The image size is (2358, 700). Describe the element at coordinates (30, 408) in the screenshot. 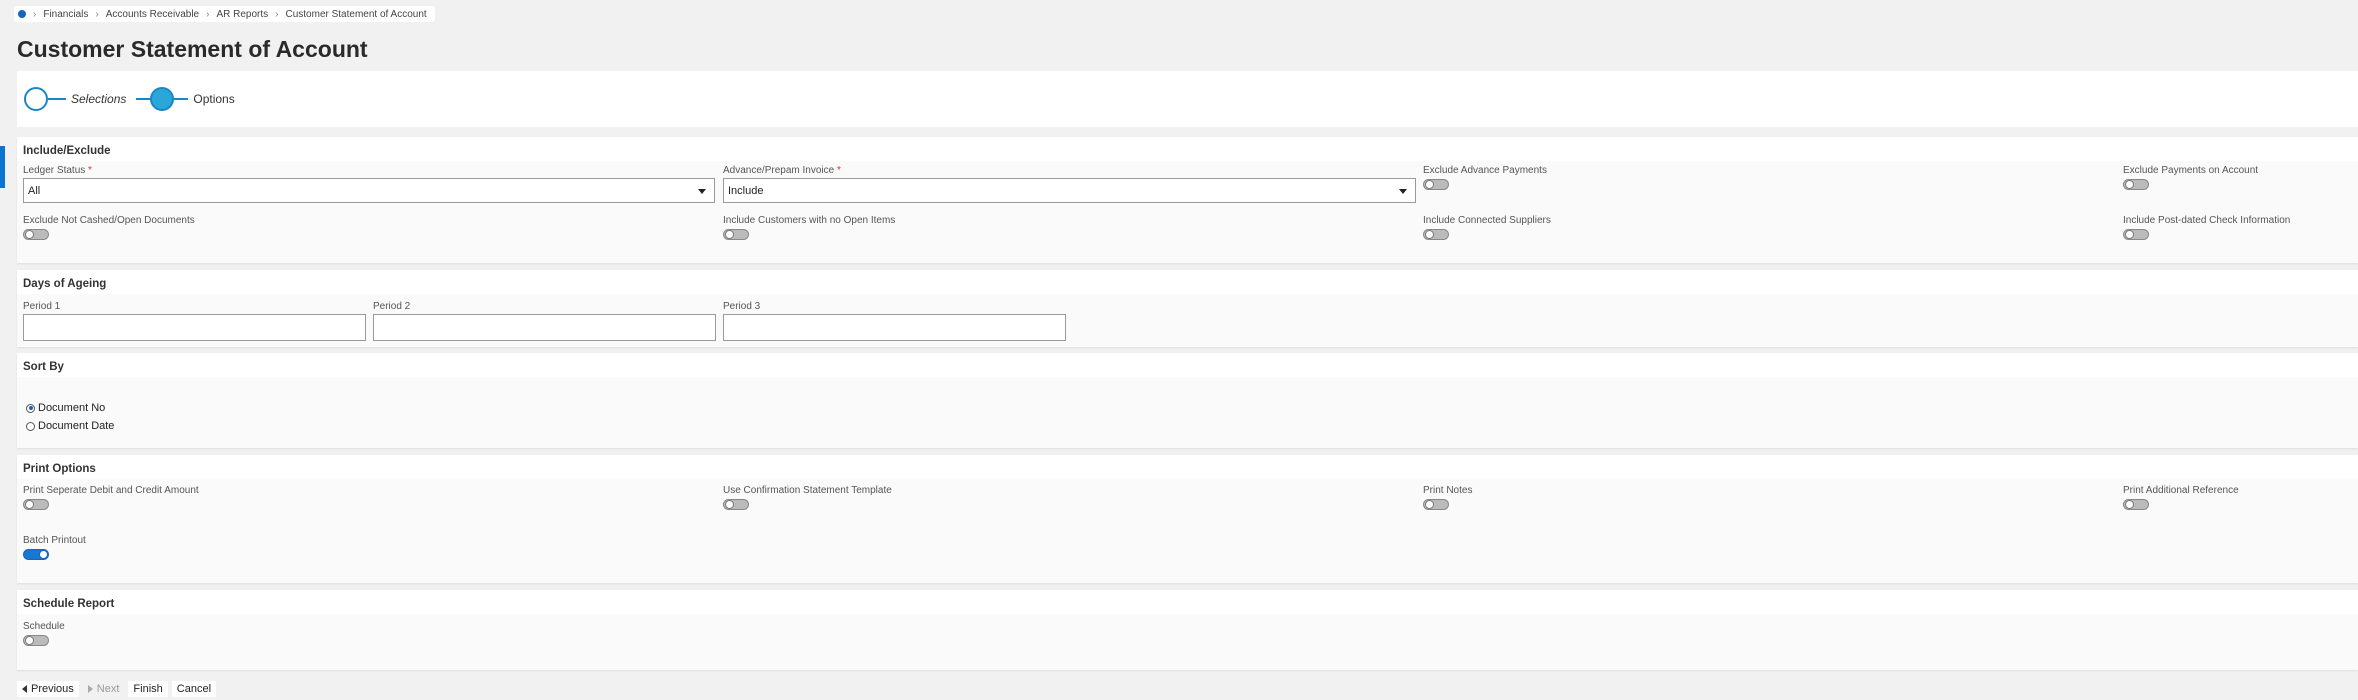

I see `radio-checked` at that location.